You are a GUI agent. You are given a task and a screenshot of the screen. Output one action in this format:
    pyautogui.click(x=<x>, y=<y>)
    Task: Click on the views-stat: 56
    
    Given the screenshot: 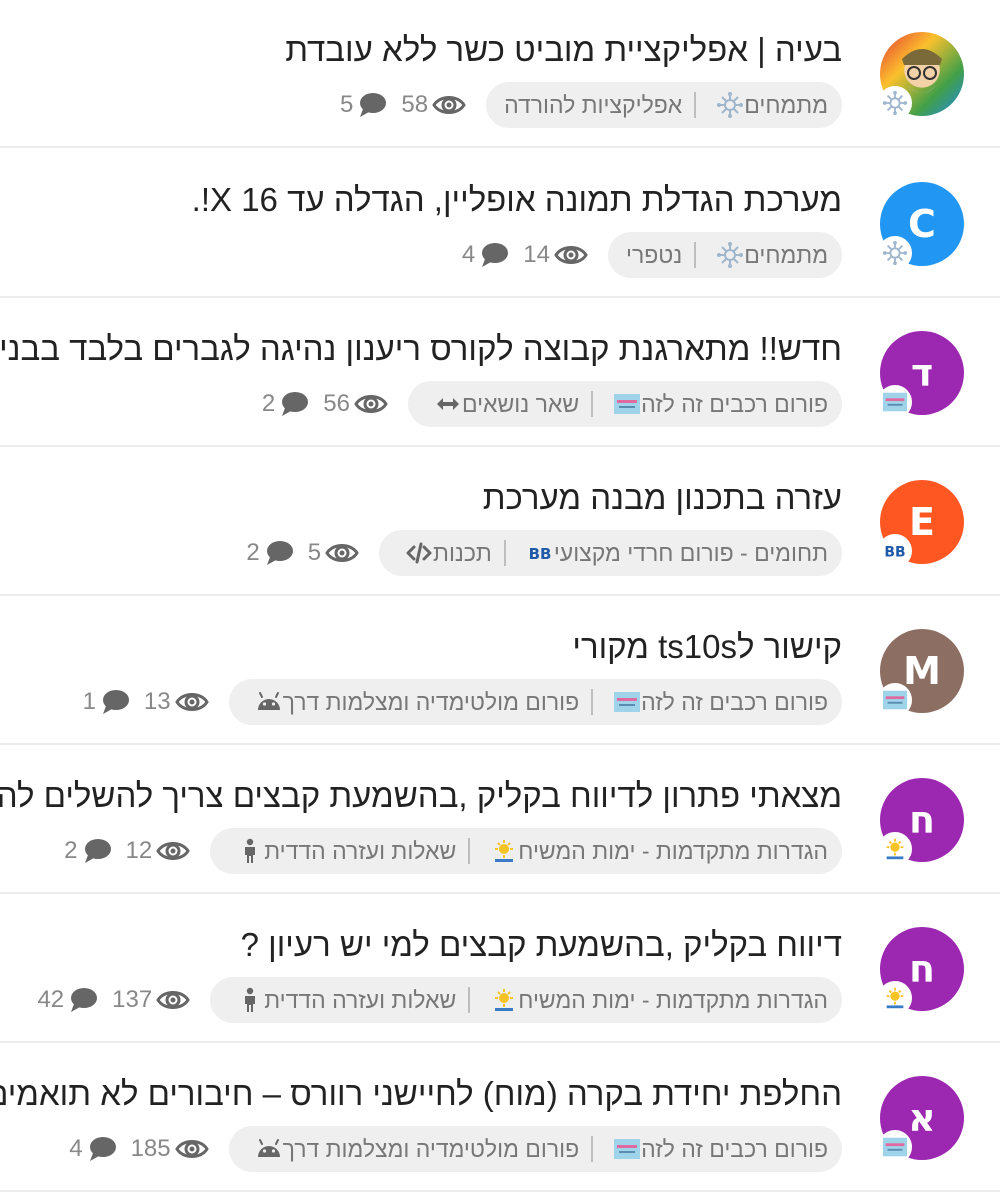 What is the action you would take?
    pyautogui.click(x=355, y=404)
    